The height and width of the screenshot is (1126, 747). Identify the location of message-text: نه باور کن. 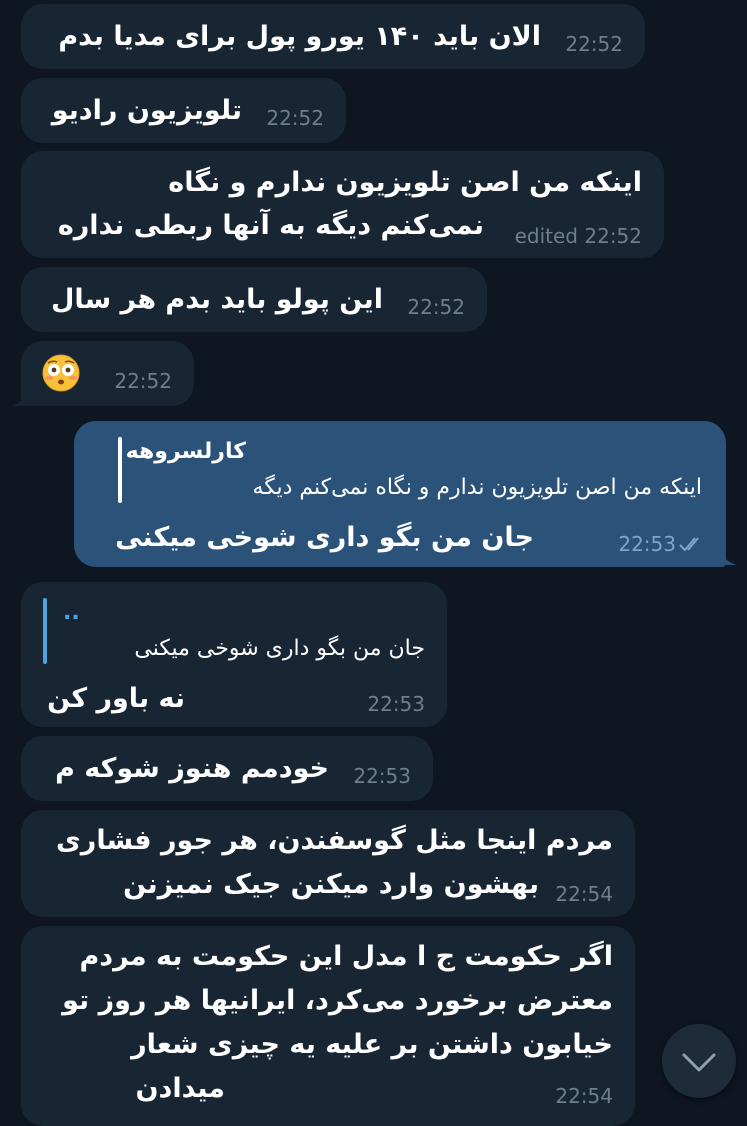
(116, 698).